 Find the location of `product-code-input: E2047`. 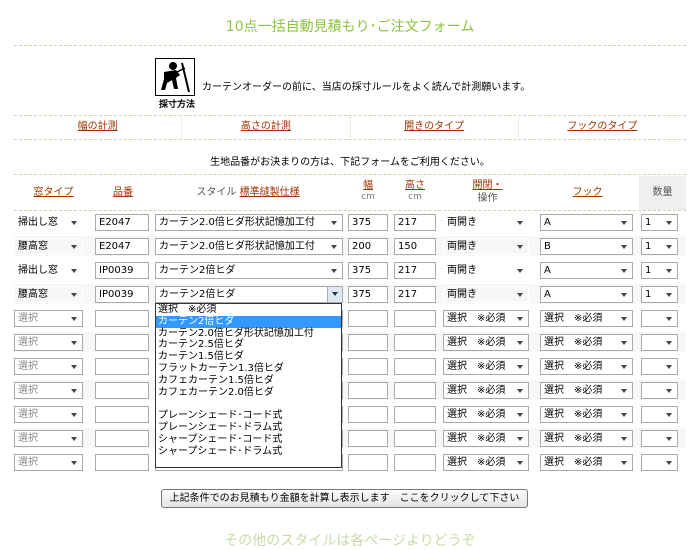

product-code-input: E2047 is located at coordinates (122, 246).